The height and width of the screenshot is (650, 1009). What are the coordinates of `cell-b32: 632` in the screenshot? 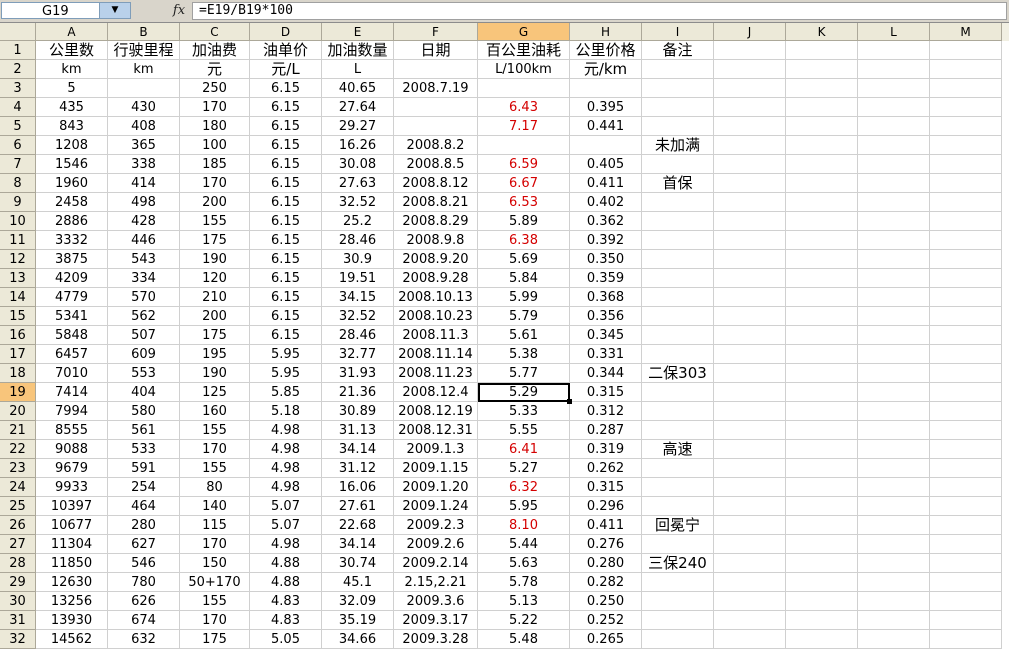 It's located at (144, 639).